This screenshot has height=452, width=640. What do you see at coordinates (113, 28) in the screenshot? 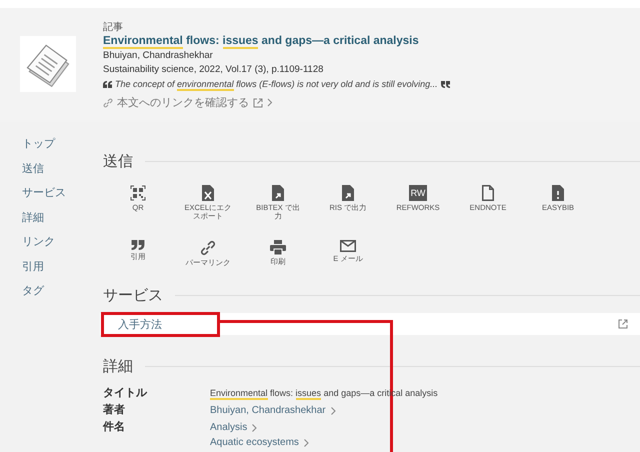
I see `record-type: 記事` at bounding box center [113, 28].